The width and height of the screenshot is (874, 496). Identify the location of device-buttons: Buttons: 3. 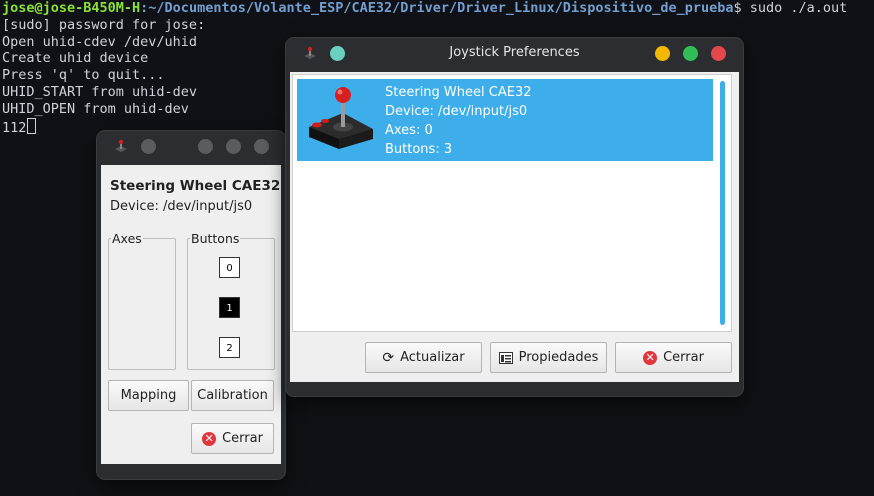
(419, 149).